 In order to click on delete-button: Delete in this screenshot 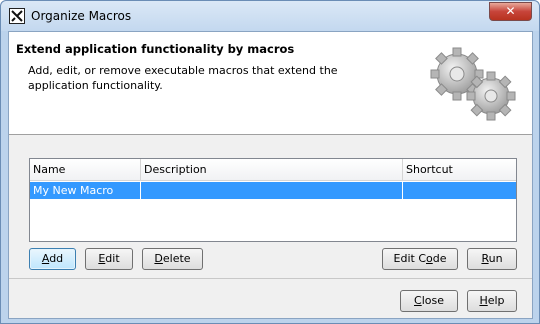, I will do `click(172, 259)`.